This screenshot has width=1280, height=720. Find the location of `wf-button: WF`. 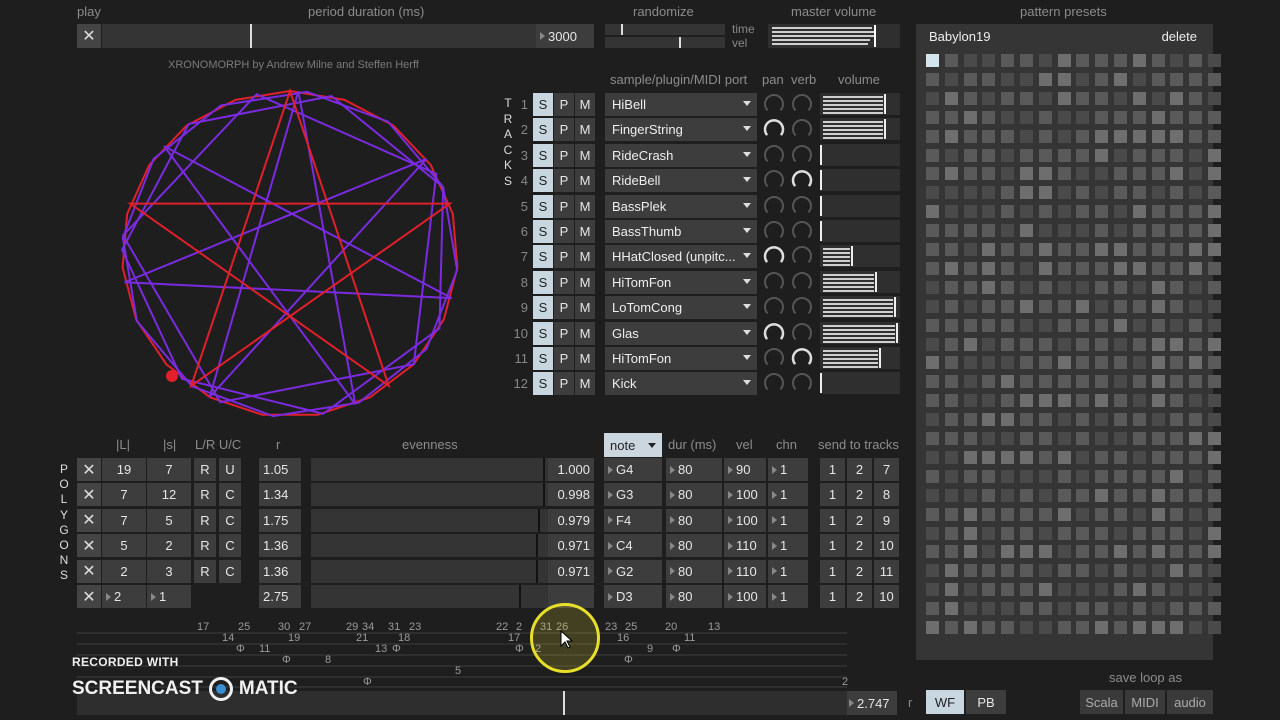

wf-button: WF is located at coordinates (945, 702).